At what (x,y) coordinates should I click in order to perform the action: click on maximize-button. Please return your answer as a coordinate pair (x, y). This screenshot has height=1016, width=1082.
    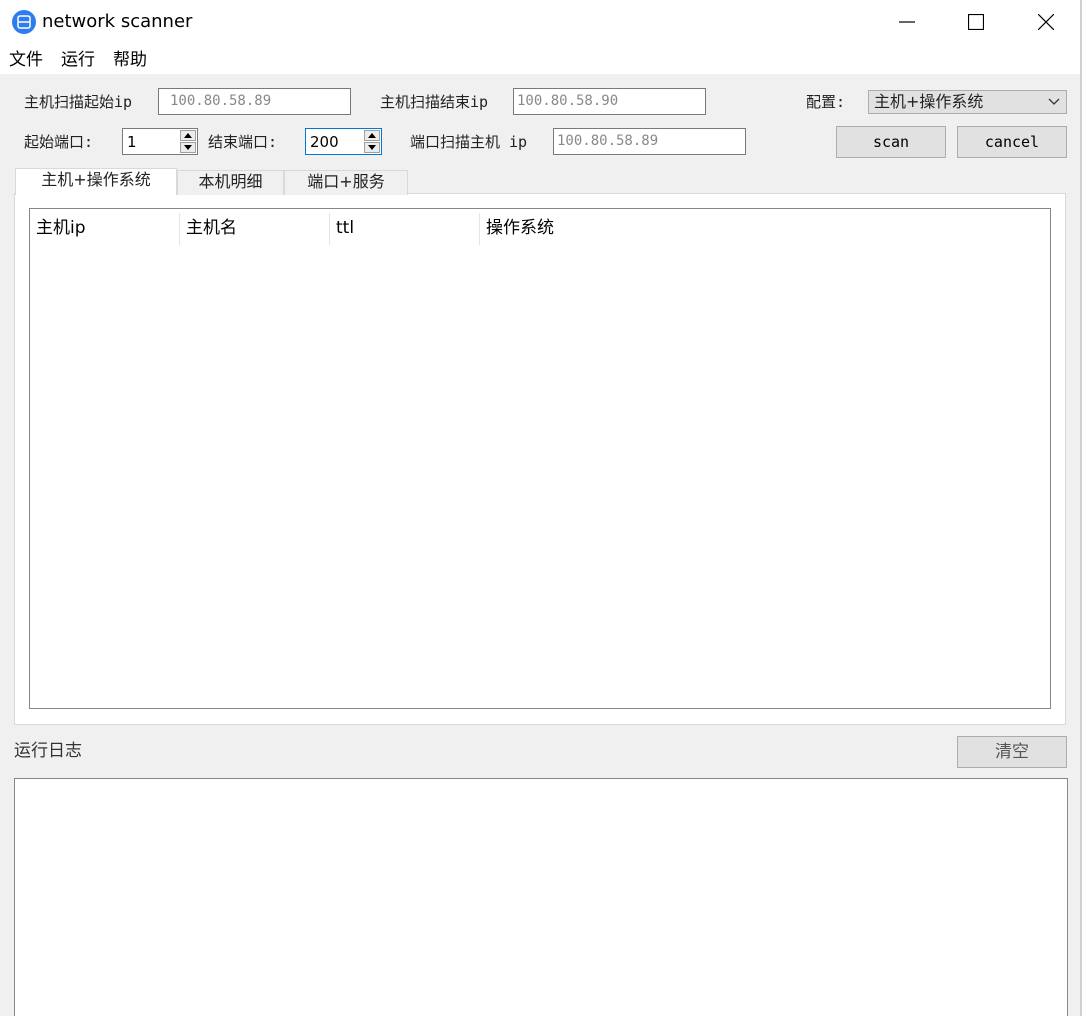
    Looking at the image, I should click on (976, 22).